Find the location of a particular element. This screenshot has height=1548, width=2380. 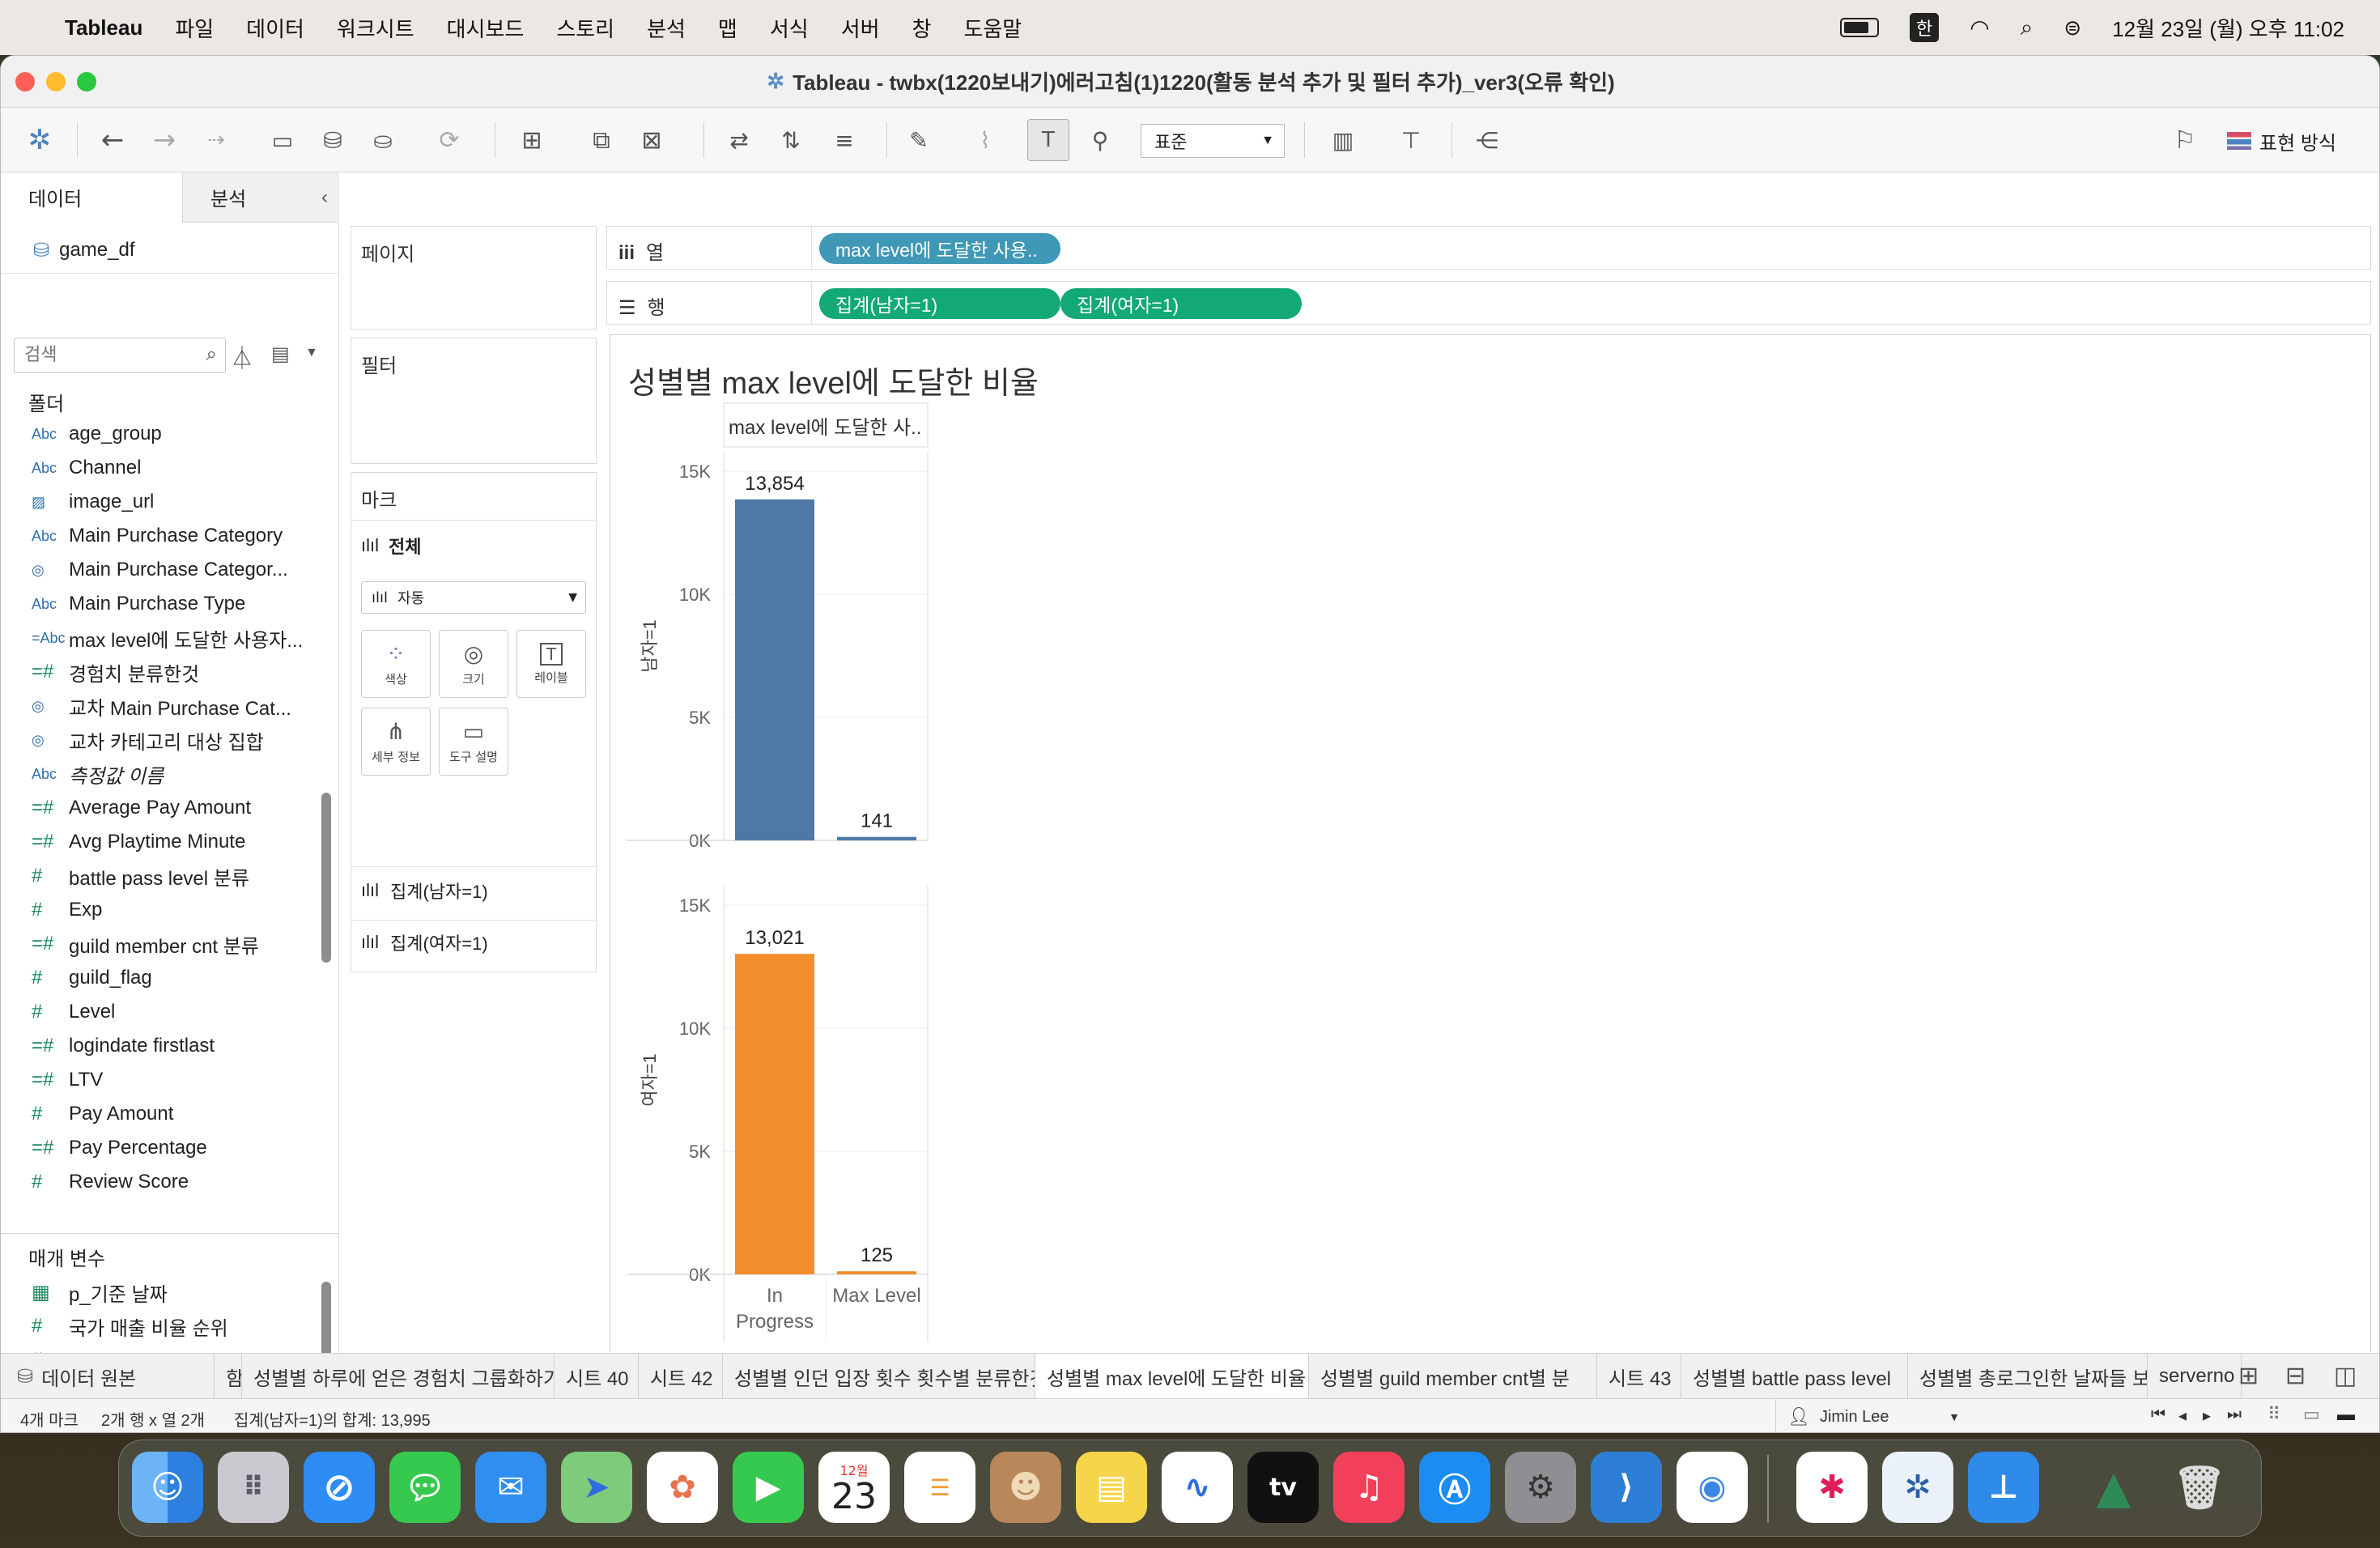

maximize-window-button is located at coordinates (86, 82).